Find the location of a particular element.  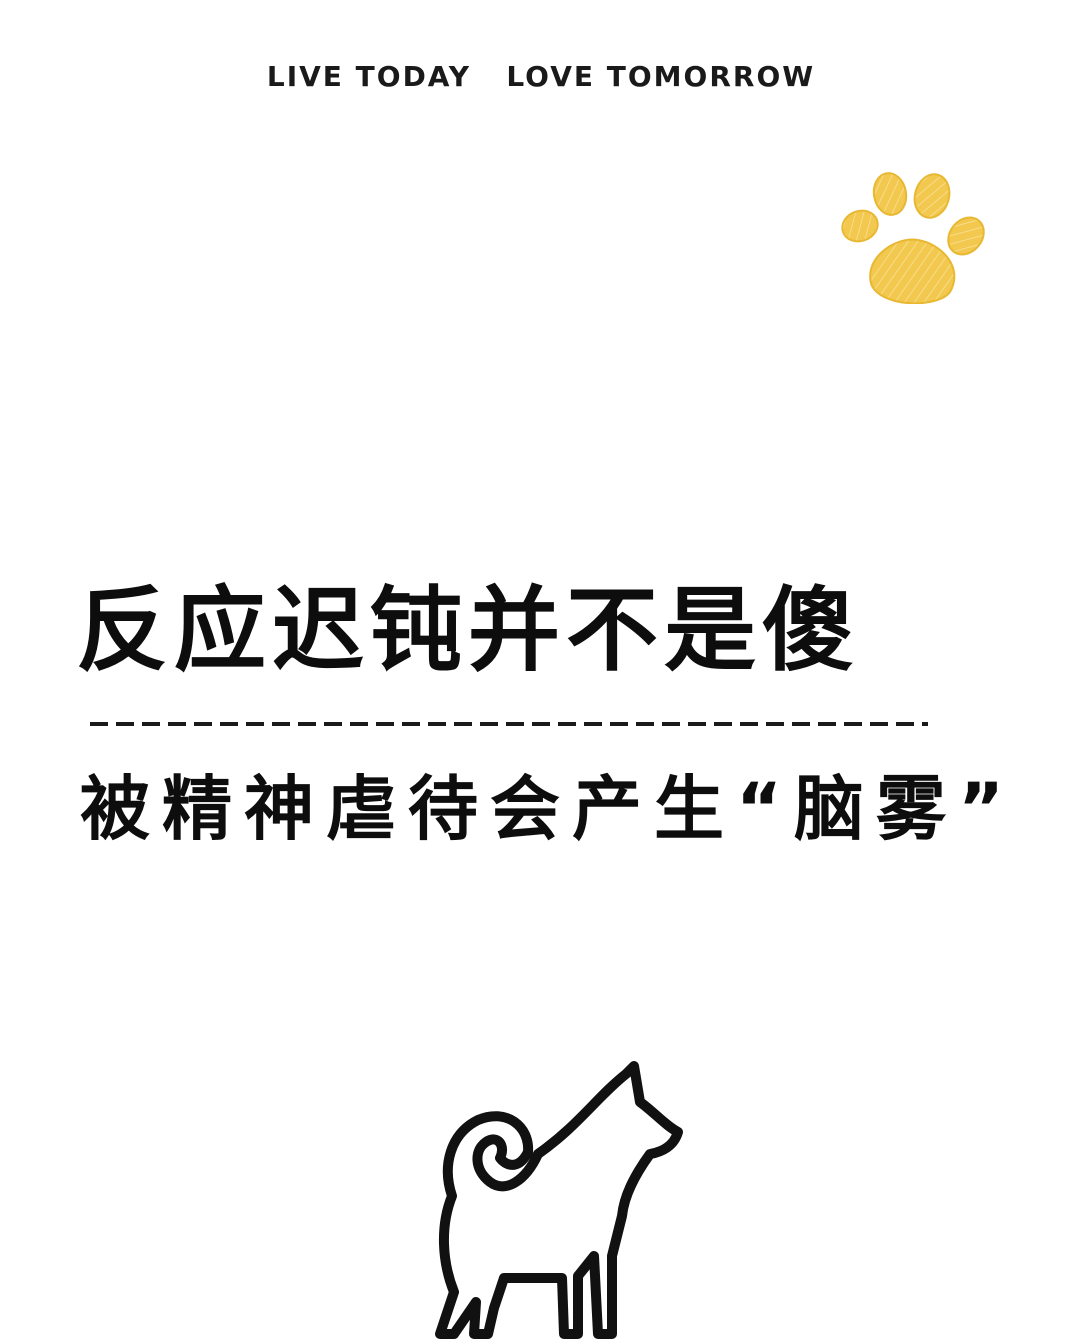

dog-icon is located at coordinates (559, 1200).